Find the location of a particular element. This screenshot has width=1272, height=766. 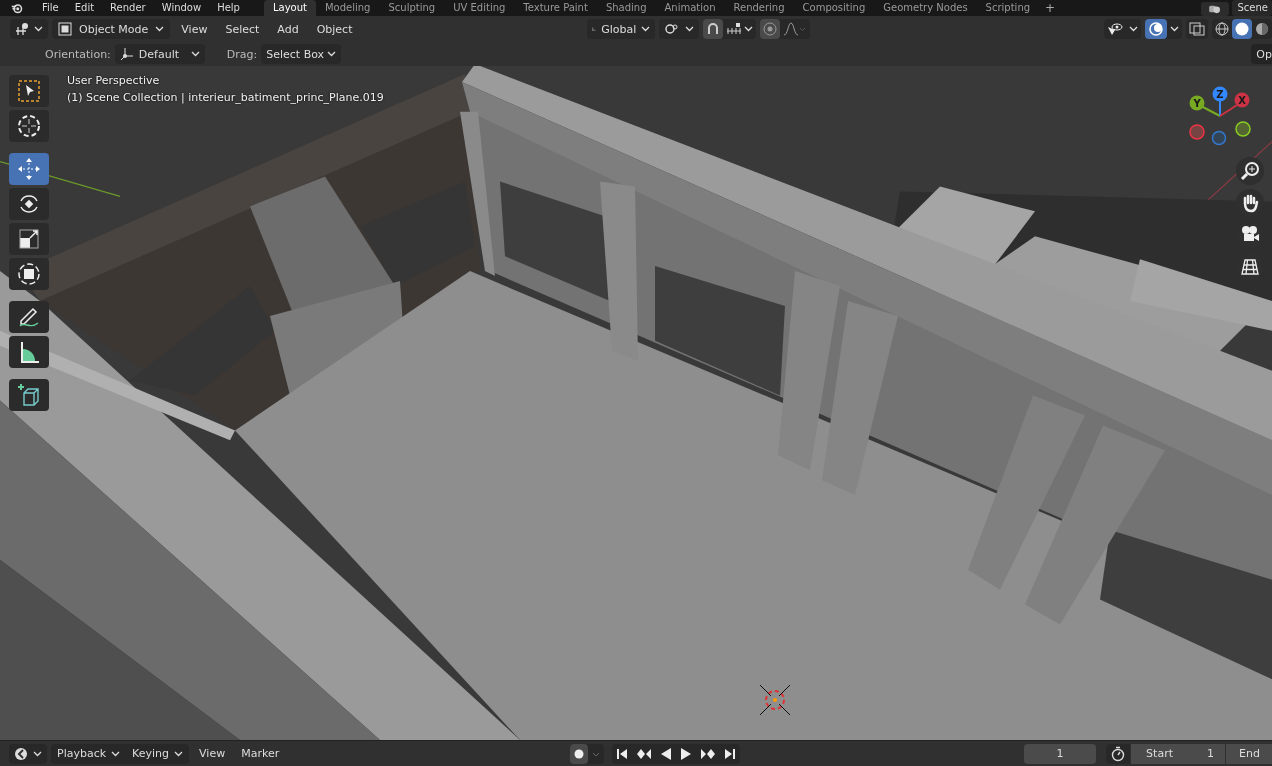

move-arrows-icon is located at coordinates (29, 169).